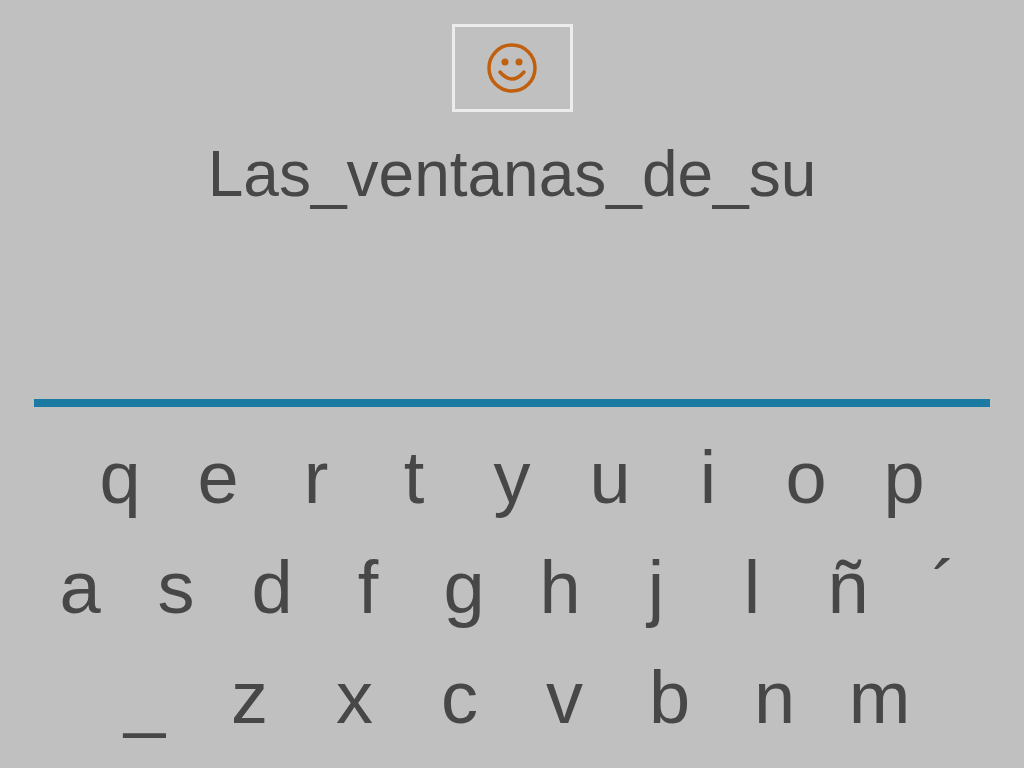  What do you see at coordinates (806, 478) in the screenshot?
I see `letter-key: o` at bounding box center [806, 478].